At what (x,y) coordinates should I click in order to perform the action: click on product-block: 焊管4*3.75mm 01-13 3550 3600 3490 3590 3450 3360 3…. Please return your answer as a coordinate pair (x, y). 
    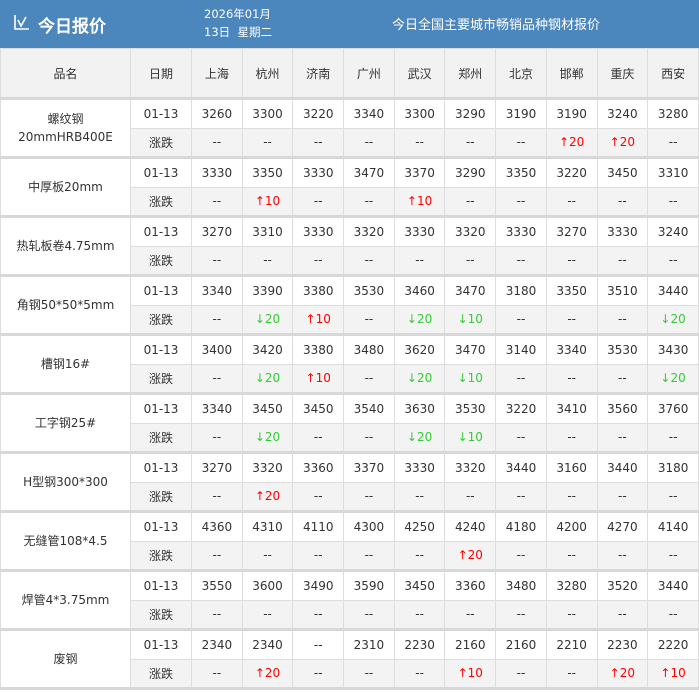
    Looking at the image, I should click on (349, 600).